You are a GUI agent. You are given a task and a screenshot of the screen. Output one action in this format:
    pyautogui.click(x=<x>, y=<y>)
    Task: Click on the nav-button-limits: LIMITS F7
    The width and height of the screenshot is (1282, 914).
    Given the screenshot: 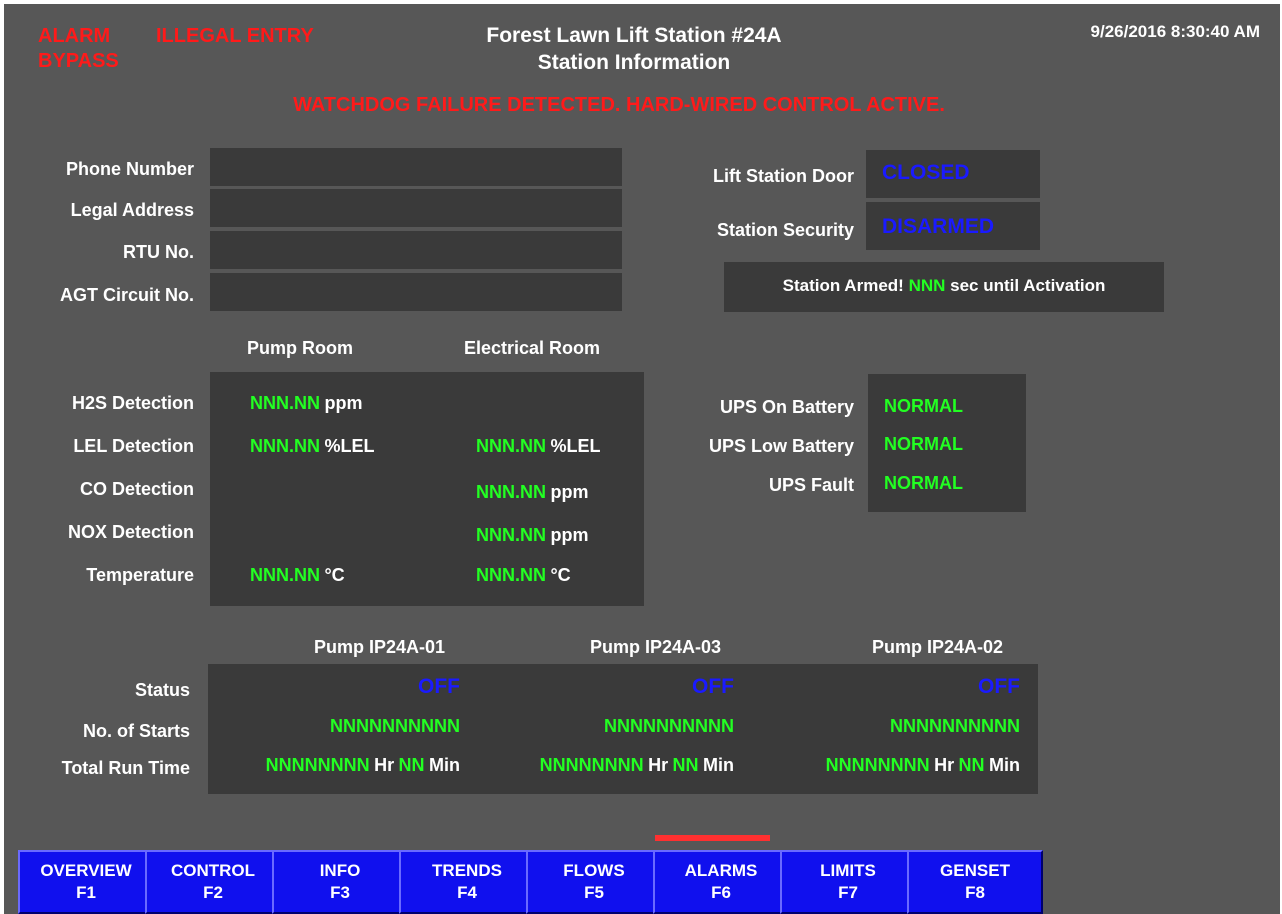 What is the action you would take?
    pyautogui.click(x=848, y=882)
    